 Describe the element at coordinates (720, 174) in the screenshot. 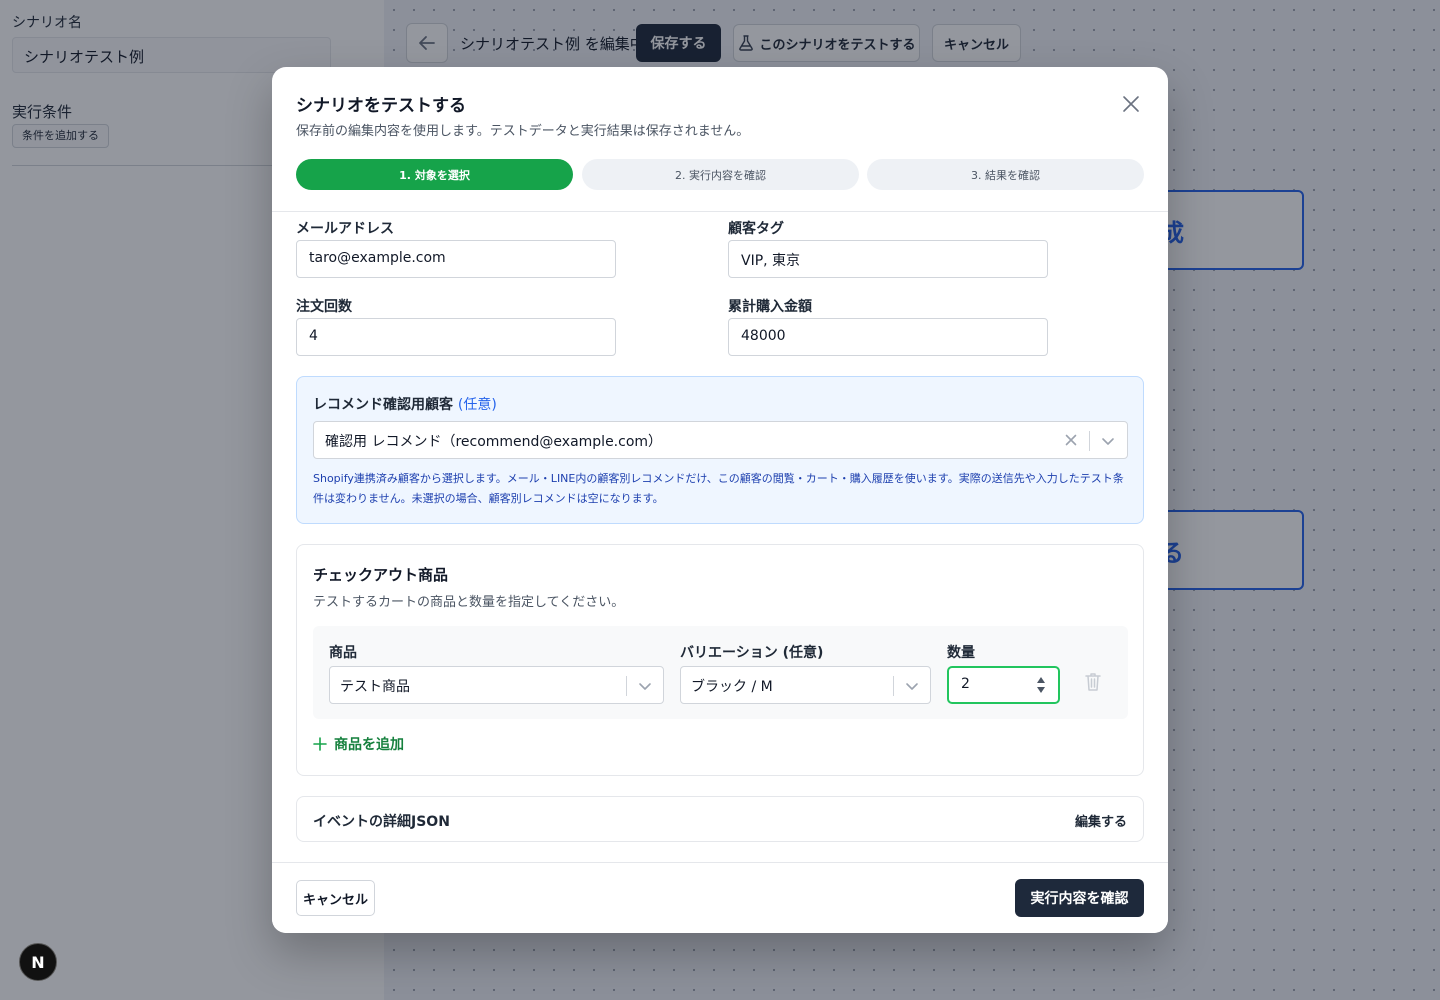

I see `step-confirm-content: 2. 実行内容を確認` at that location.